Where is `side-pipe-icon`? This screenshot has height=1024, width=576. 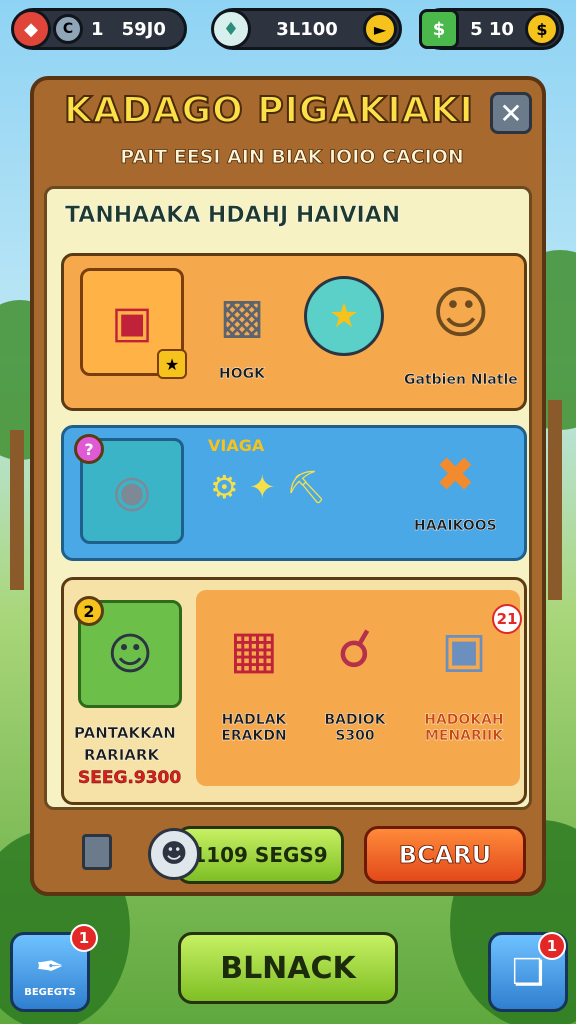 side-pipe-icon is located at coordinates (97, 852).